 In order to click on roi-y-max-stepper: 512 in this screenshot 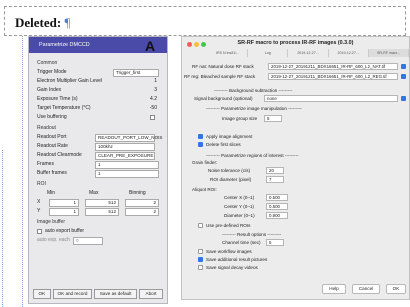, I will do `click(102, 211)`.